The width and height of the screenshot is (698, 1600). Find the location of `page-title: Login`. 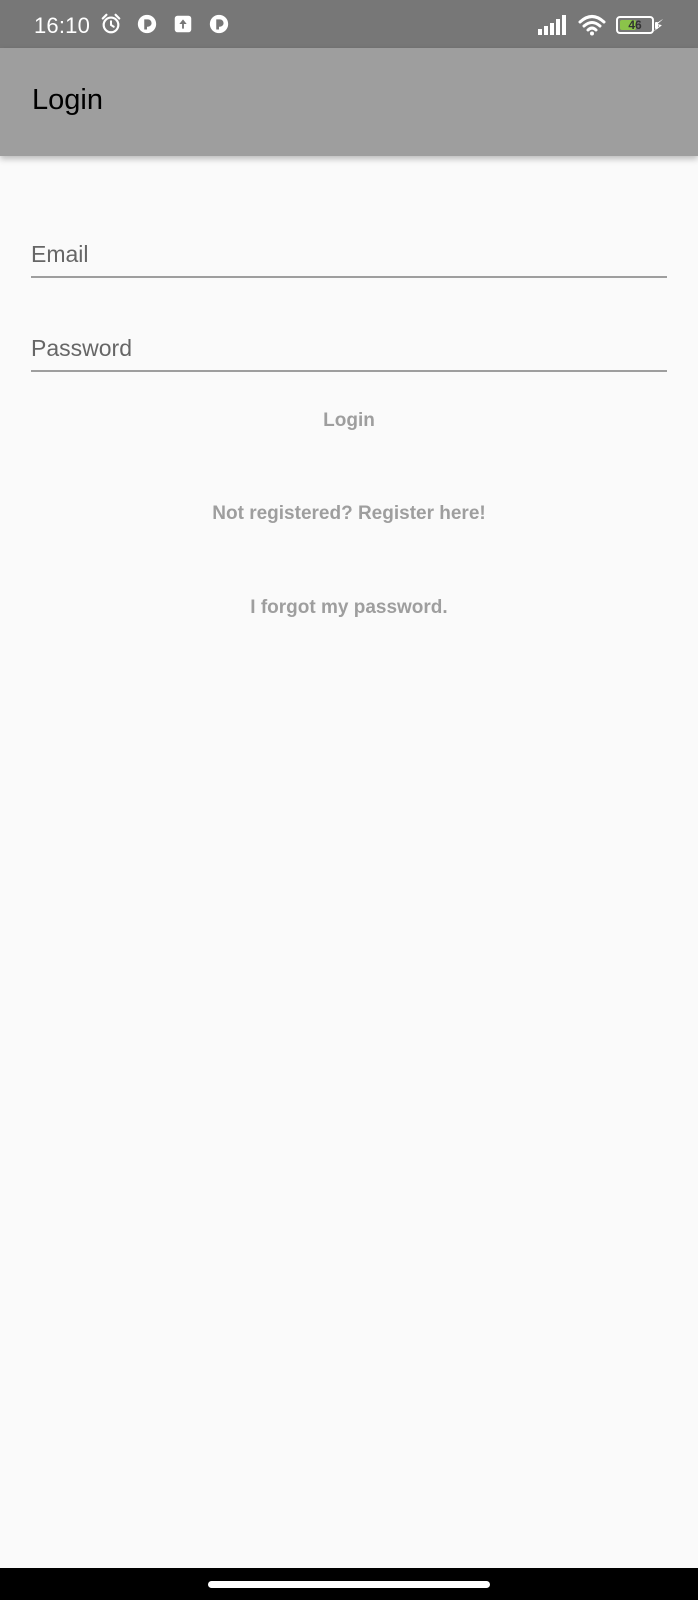

page-title: Login is located at coordinates (67, 100).